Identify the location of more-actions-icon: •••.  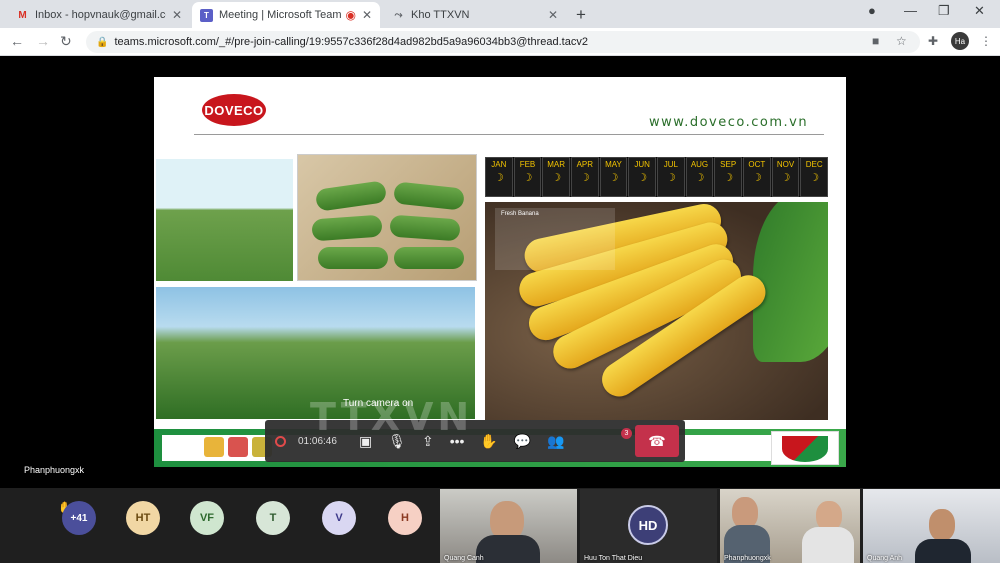
(457, 441).